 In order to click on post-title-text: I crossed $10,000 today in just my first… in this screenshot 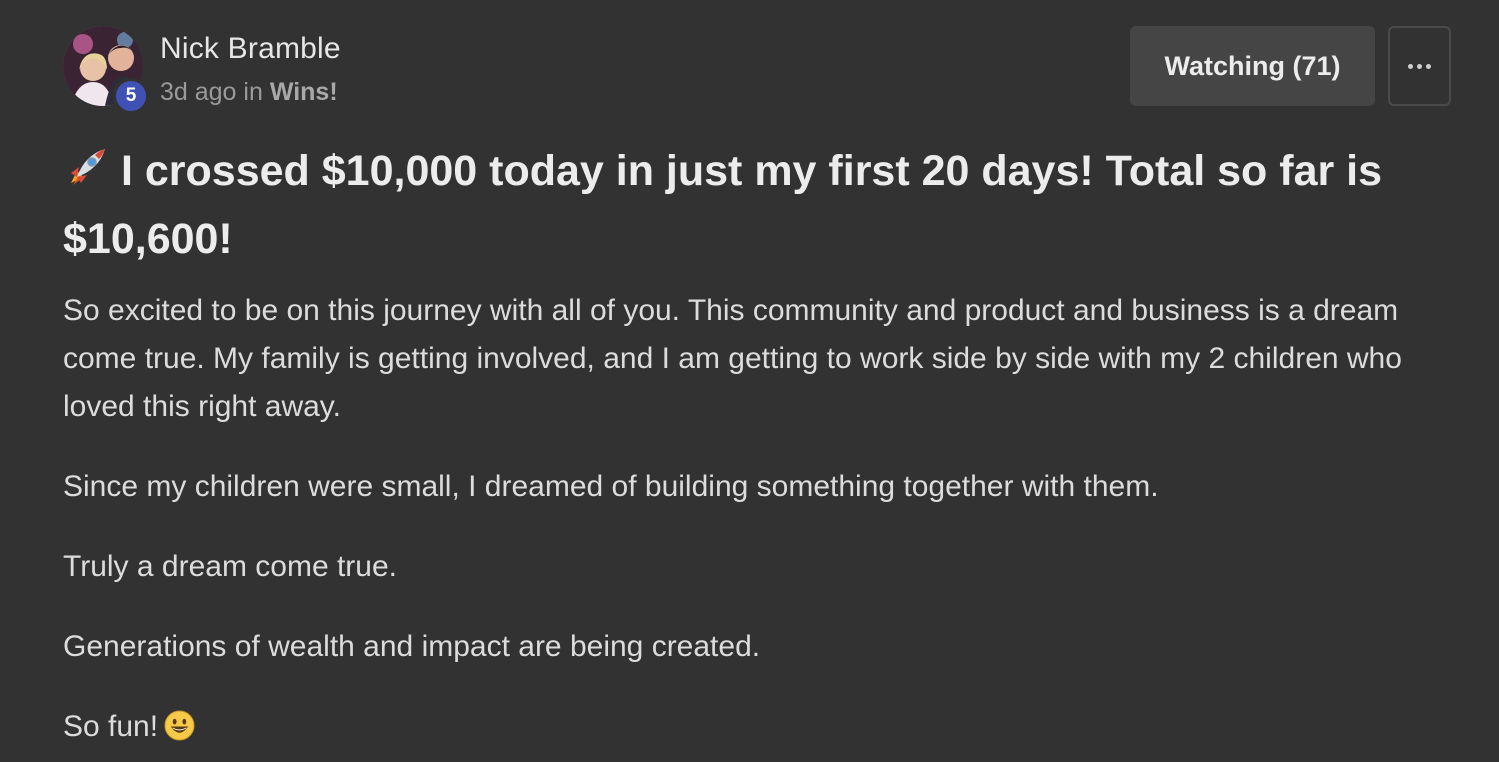, I will do `click(723, 205)`.